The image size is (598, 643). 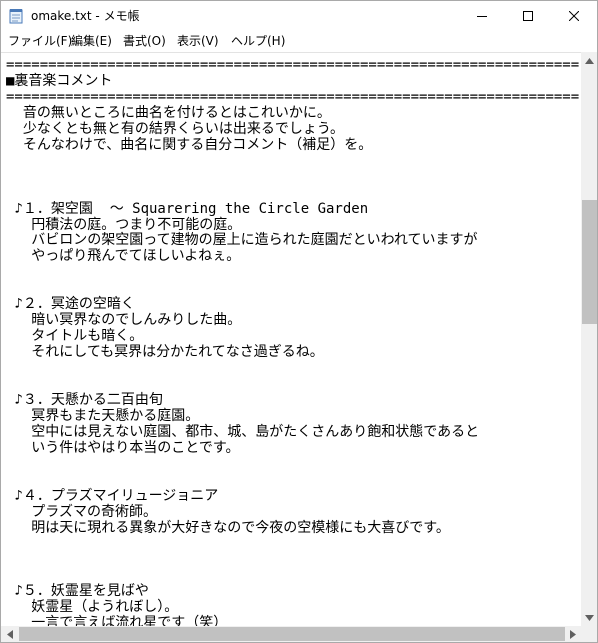 I want to click on window-title: omake.txt - メモ帳, so click(x=85, y=16).